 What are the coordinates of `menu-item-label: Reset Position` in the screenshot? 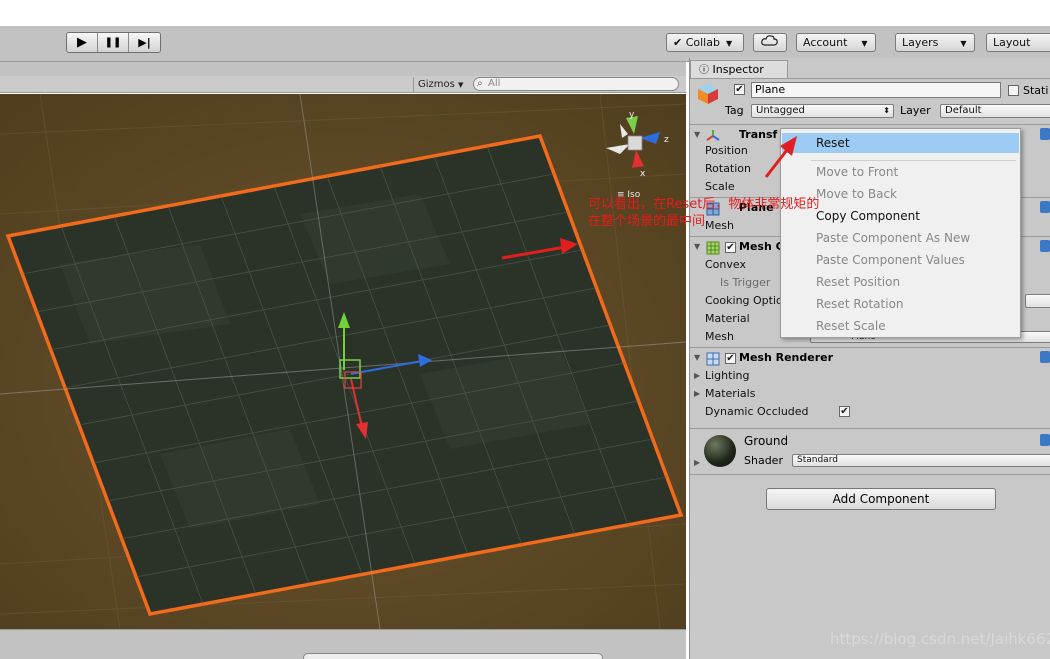 It's located at (858, 282).